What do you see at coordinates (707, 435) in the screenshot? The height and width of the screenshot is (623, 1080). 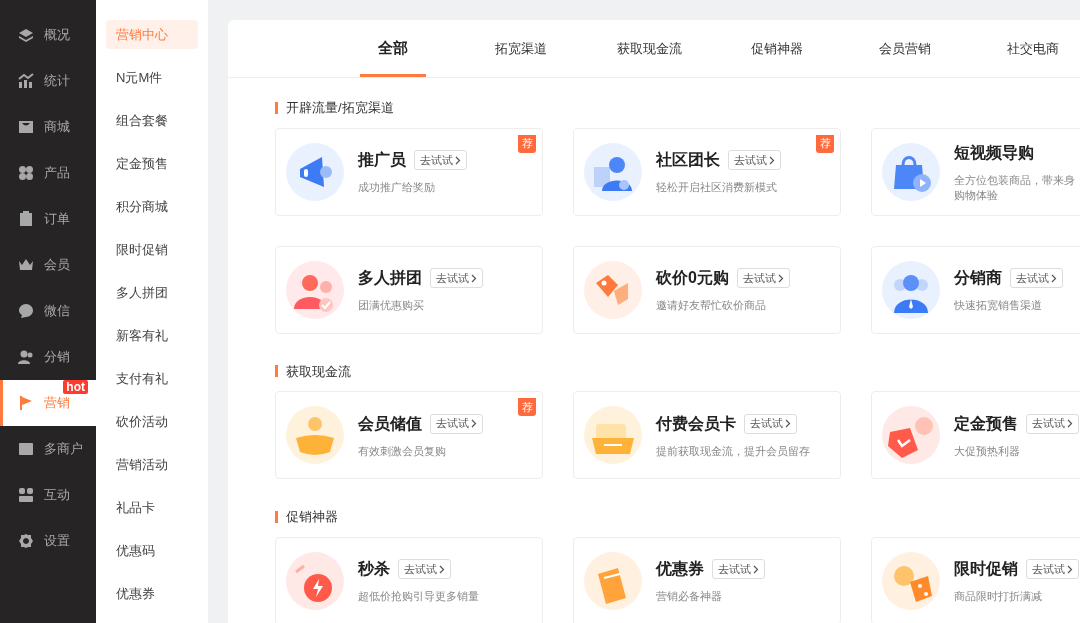 I see `feature-card: 付费会员卡 去试试 提前获取现金流，提升会员留存` at bounding box center [707, 435].